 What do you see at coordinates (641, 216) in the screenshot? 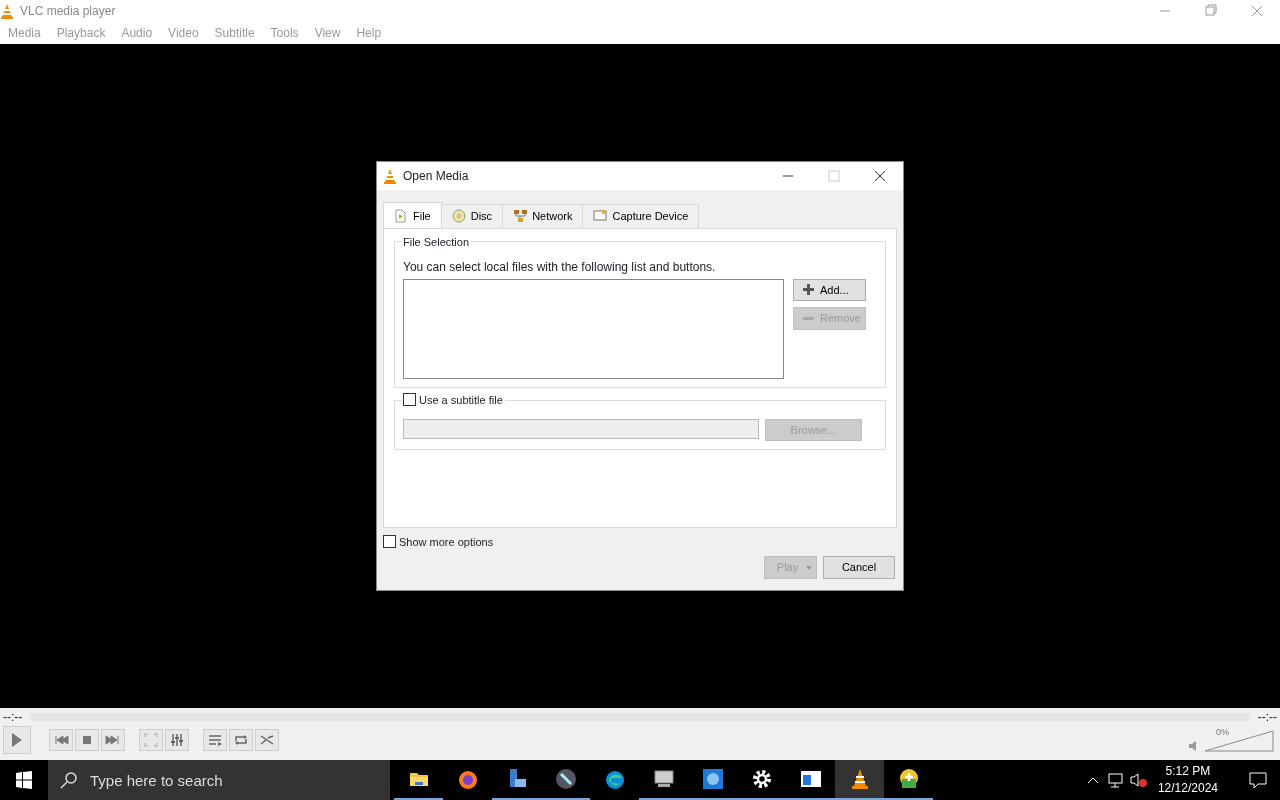
I see `tab: Capture Device` at bounding box center [641, 216].